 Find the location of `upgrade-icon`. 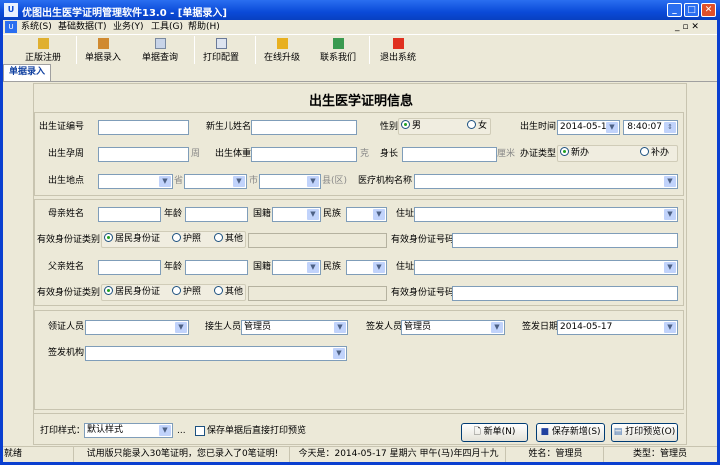

upgrade-icon is located at coordinates (282, 43).